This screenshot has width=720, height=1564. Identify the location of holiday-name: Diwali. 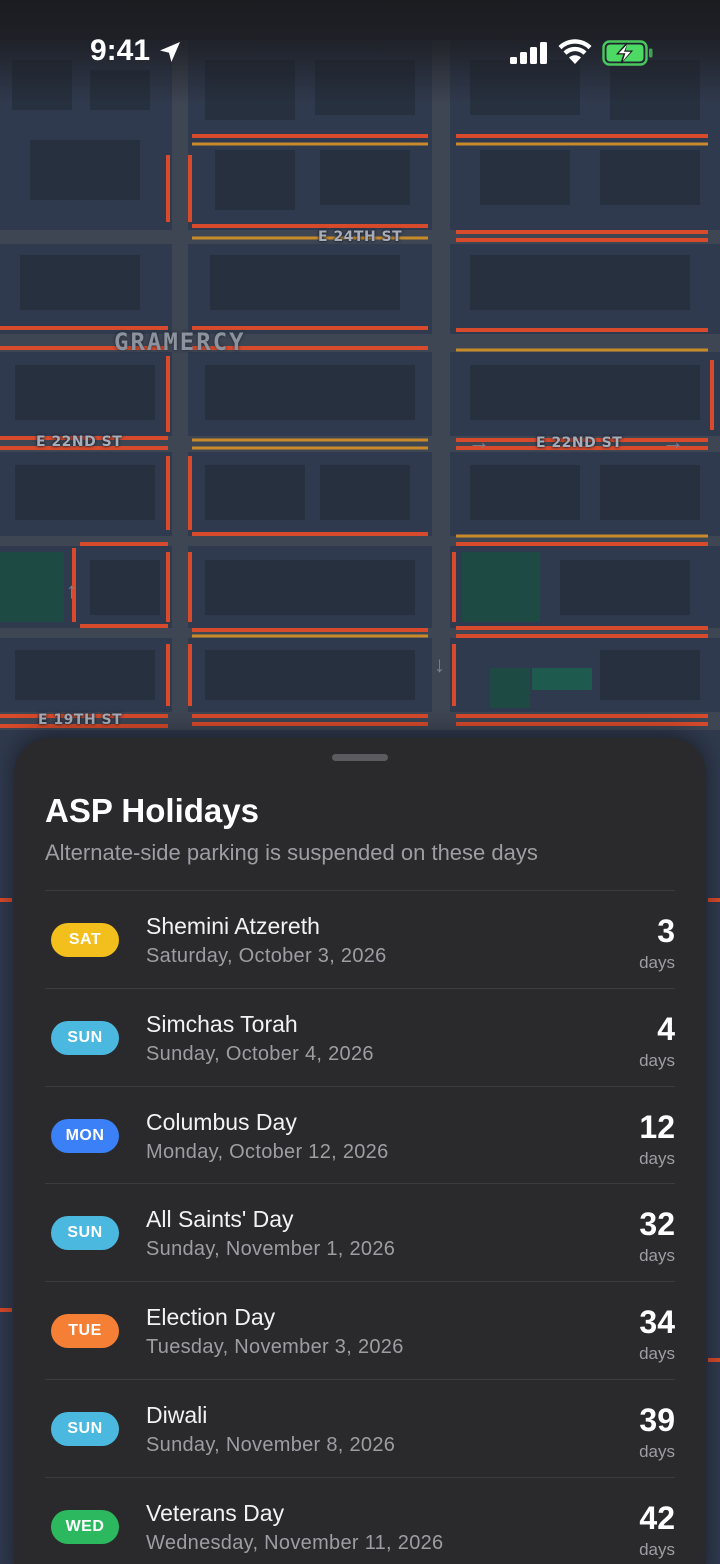
(177, 1414).